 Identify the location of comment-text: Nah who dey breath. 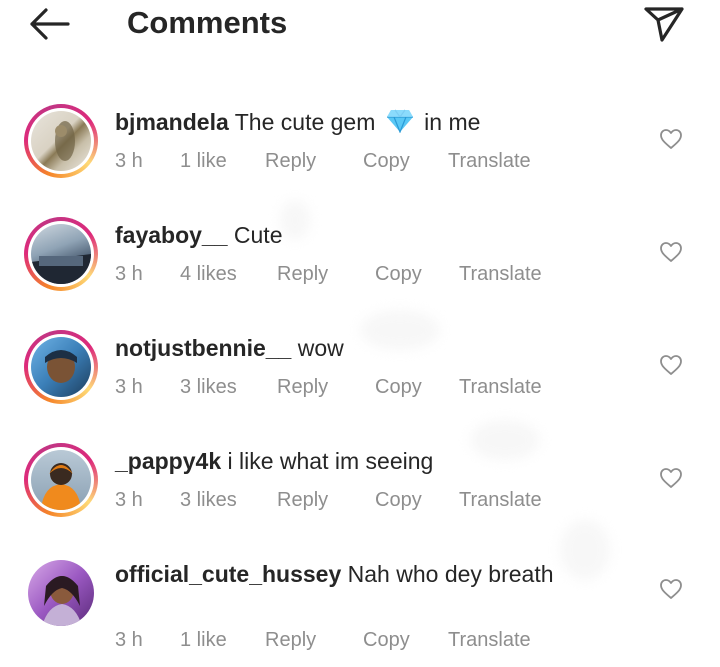
(450, 574).